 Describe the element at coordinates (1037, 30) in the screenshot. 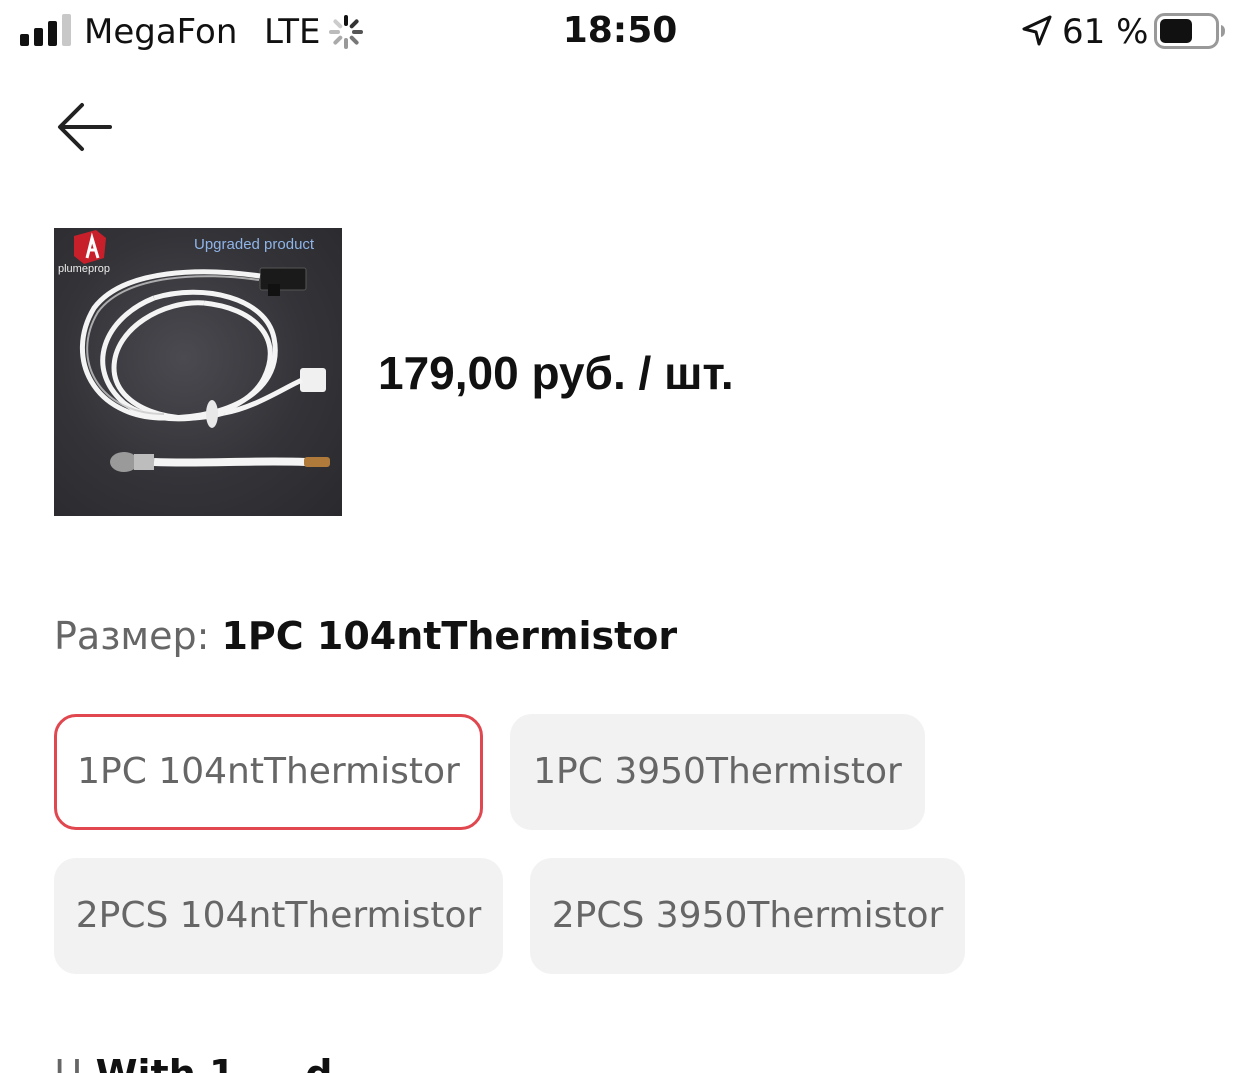

I see `location-arrow-icon` at that location.